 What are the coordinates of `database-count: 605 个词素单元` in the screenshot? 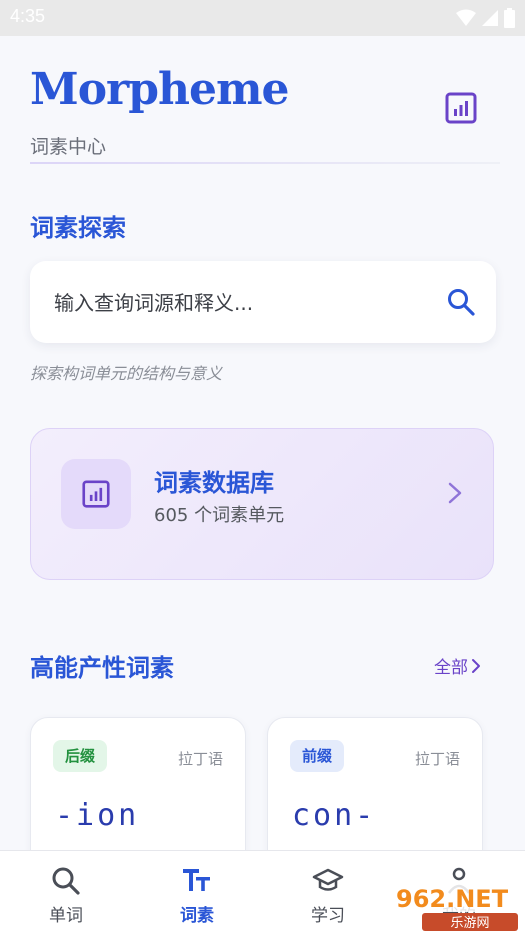 It's located at (219, 515).